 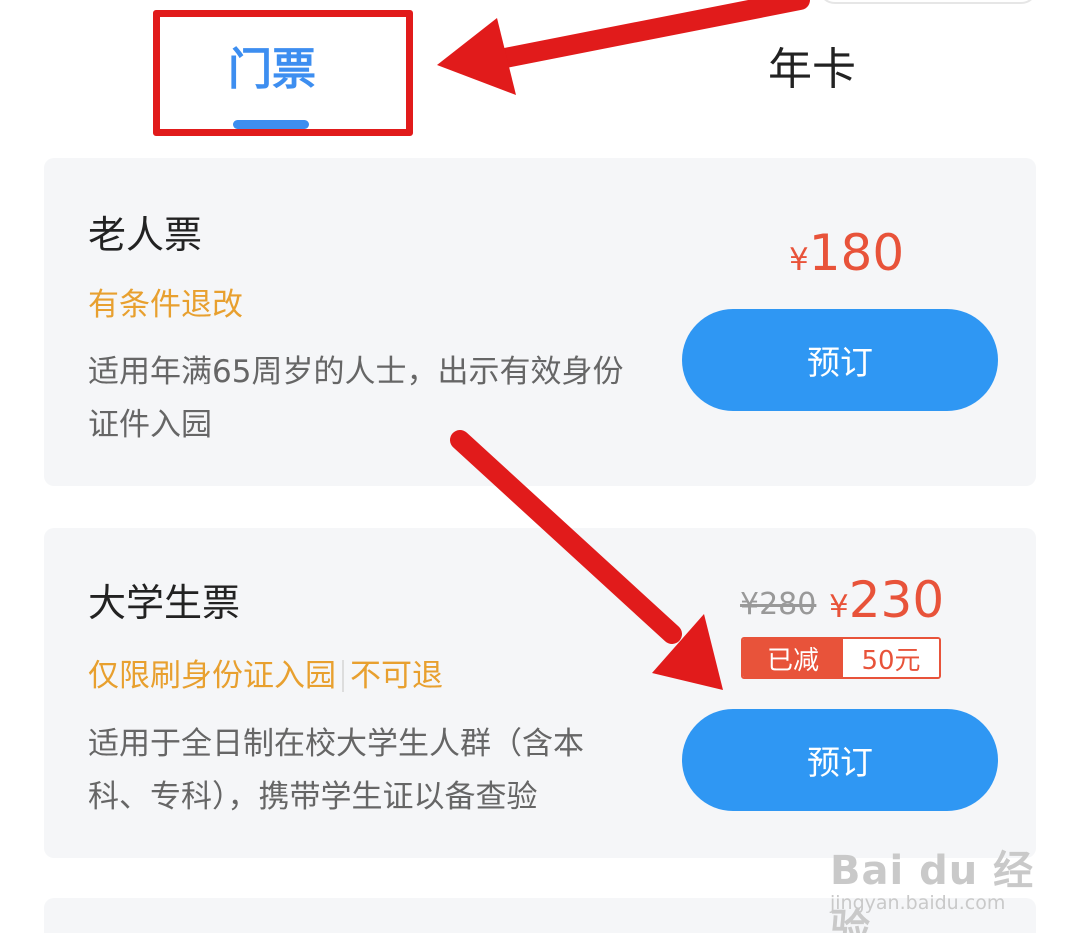 I want to click on discount-badge: 已减 50元, so click(x=841, y=658).